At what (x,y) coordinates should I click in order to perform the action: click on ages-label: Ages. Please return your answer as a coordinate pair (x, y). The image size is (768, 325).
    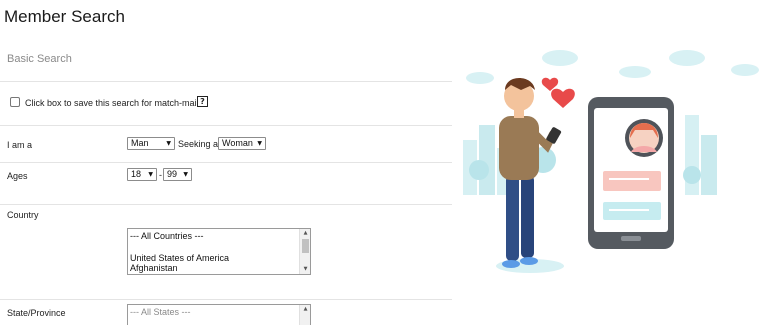
    Looking at the image, I should click on (17, 176).